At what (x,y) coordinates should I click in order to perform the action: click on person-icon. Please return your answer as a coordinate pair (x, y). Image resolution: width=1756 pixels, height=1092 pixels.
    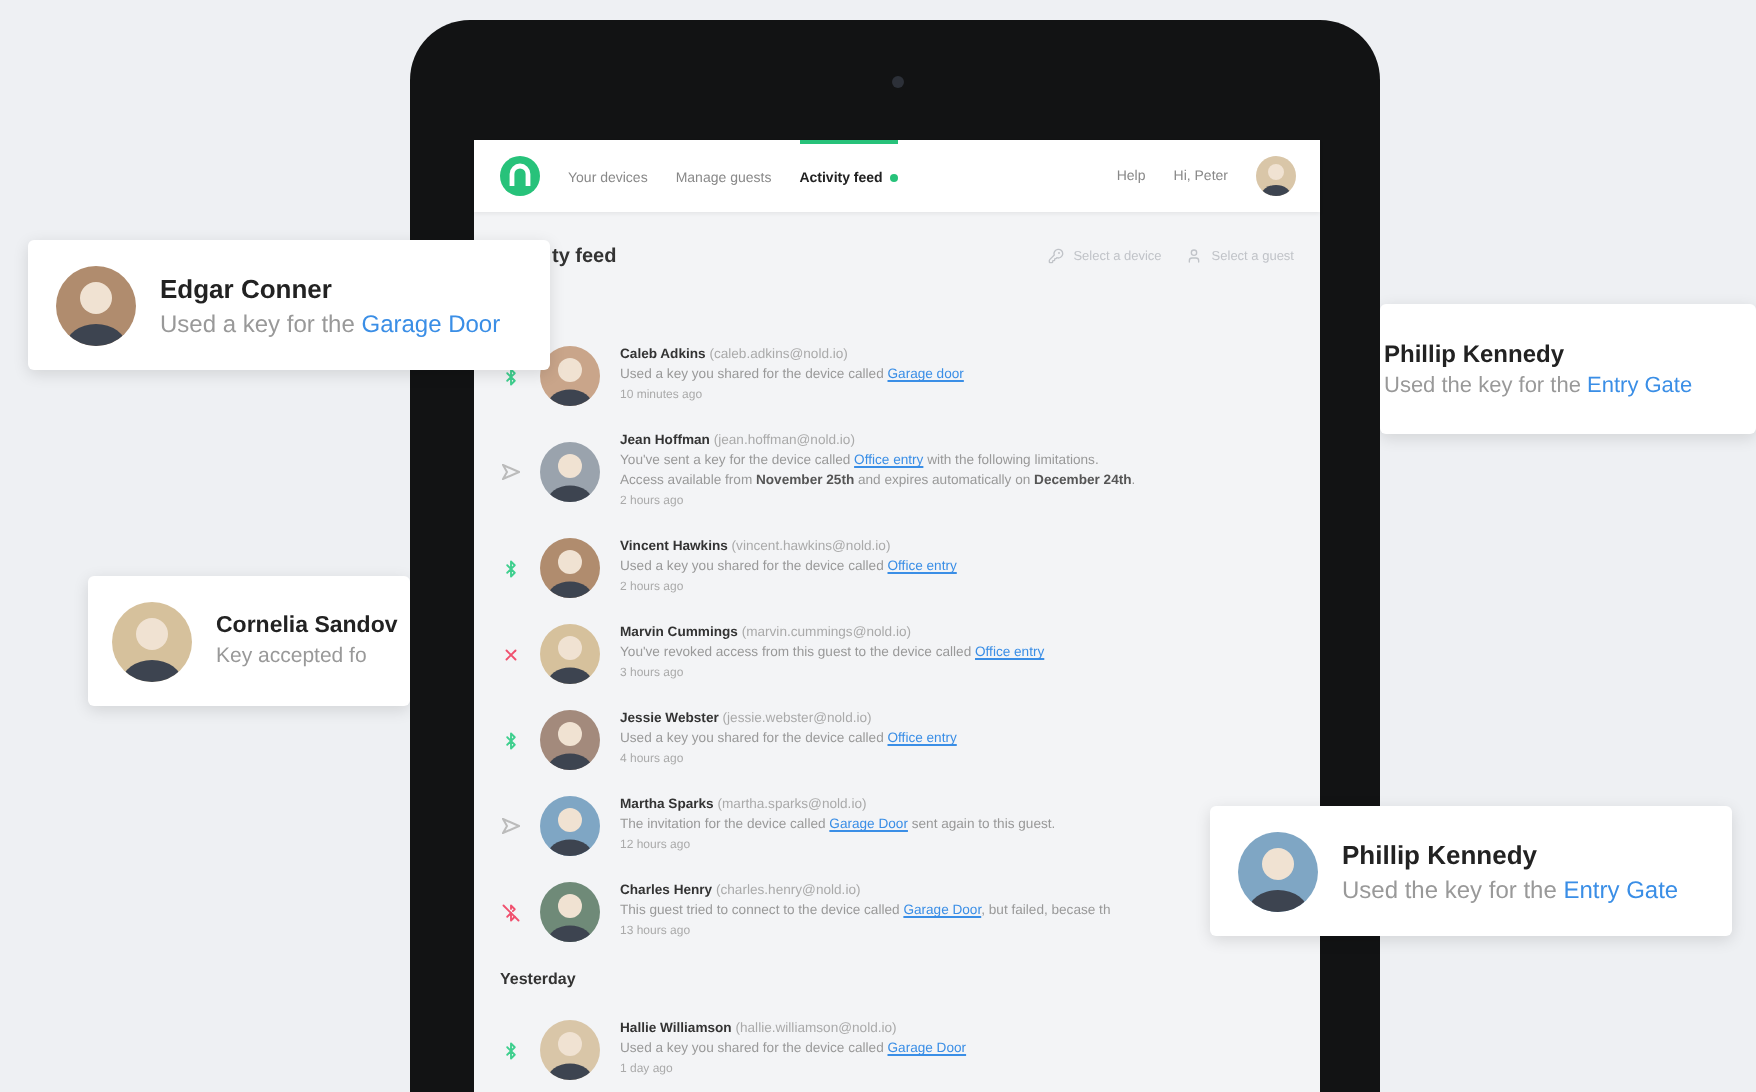
    Looking at the image, I should click on (1193, 256).